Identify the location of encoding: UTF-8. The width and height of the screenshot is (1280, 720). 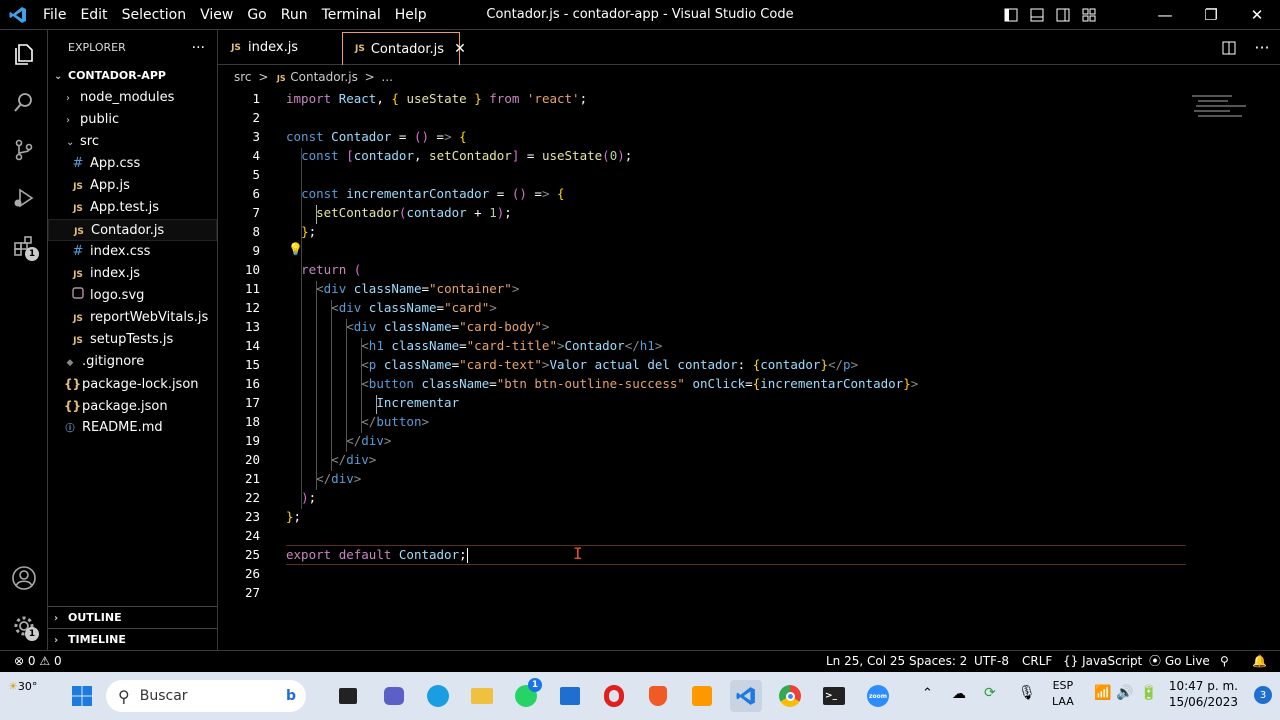
(991, 661).